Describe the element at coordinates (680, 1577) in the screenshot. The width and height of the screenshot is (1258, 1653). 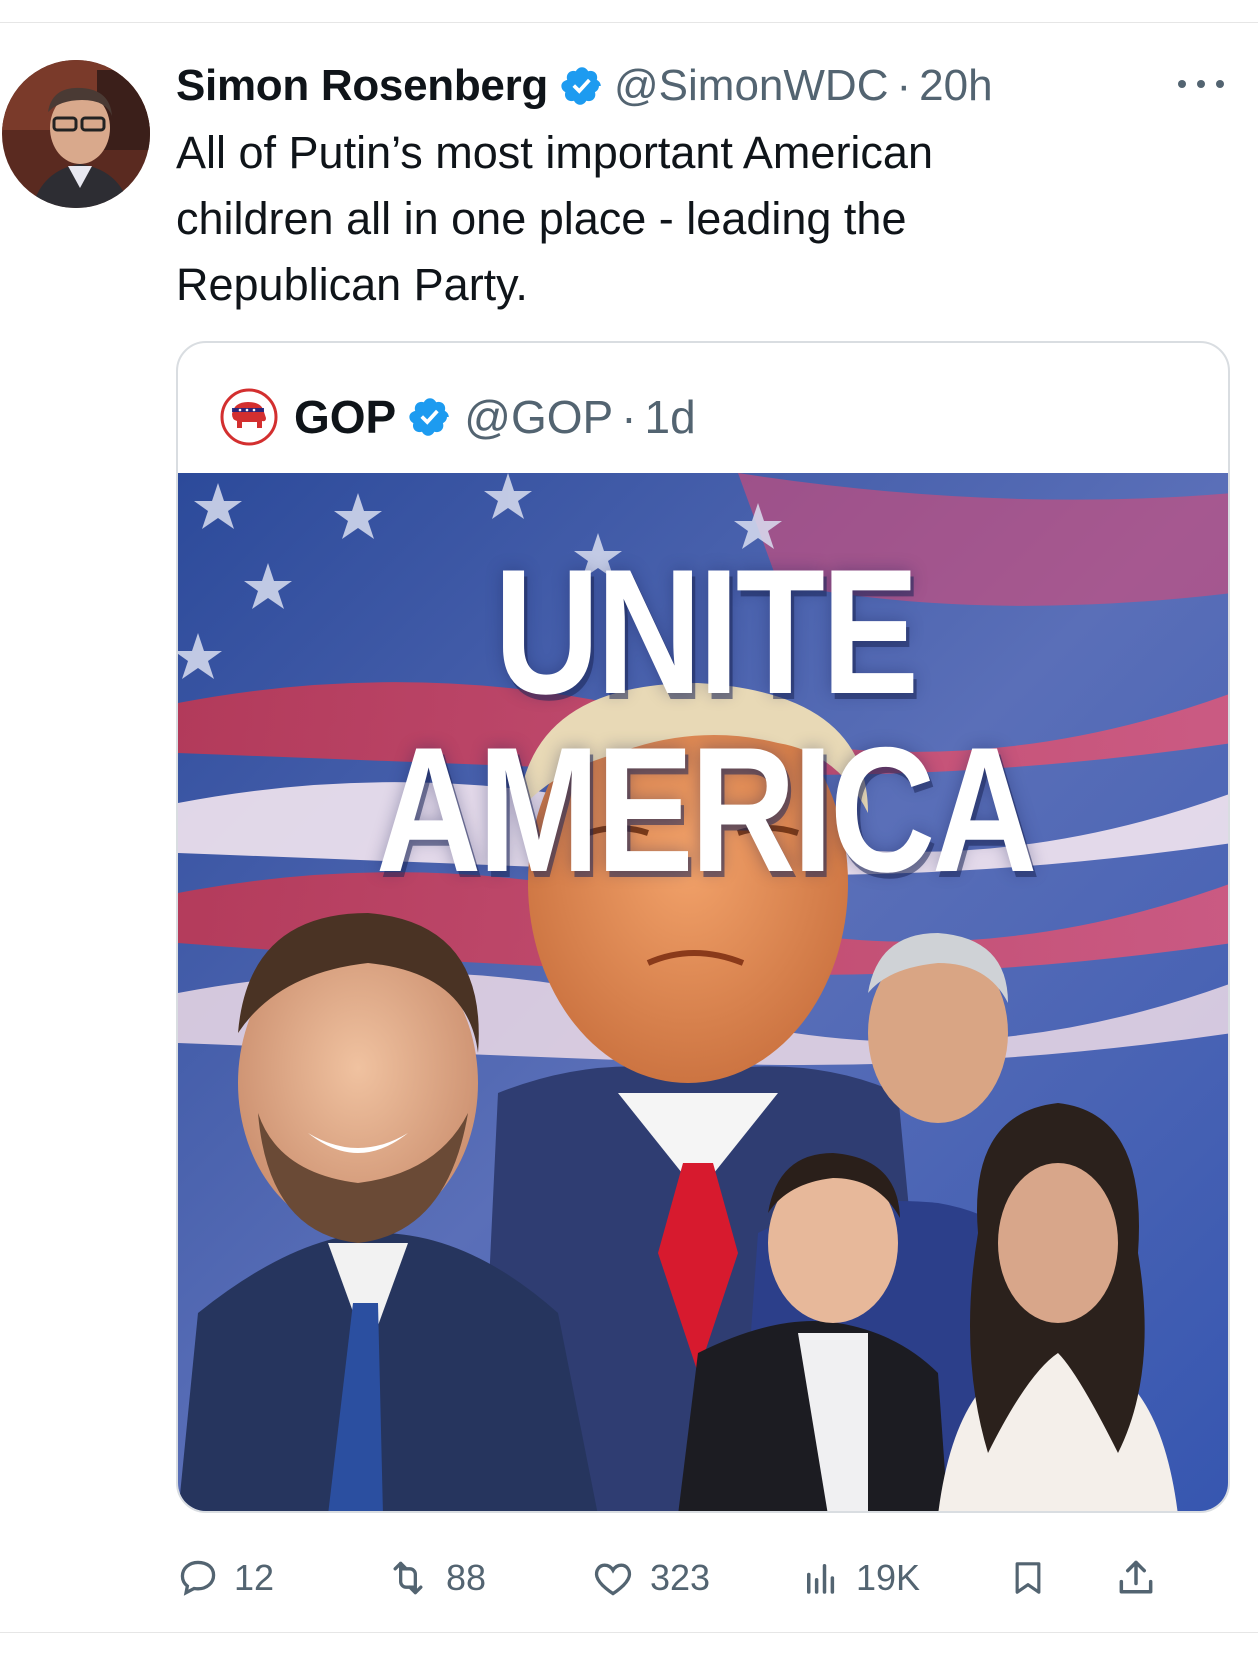
I see `like-count: 323` at that location.